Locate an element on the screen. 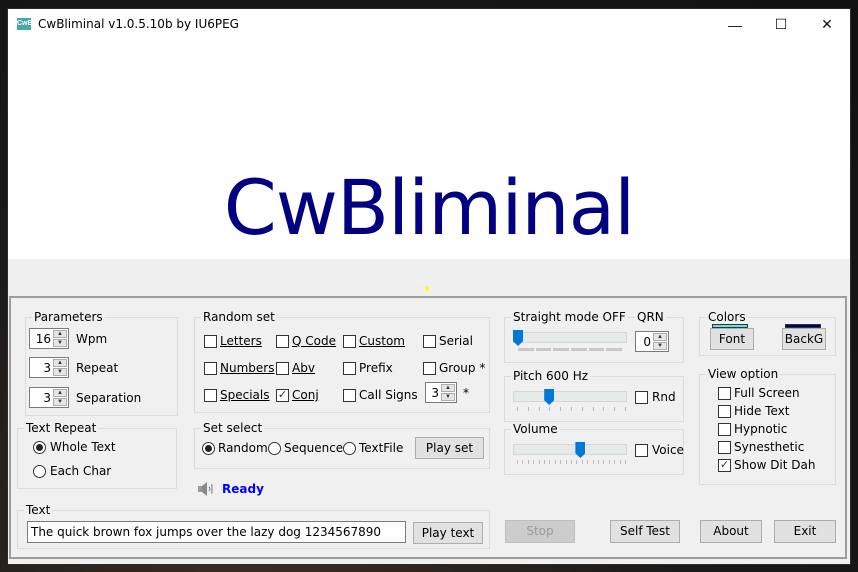  prefix-checkbox is located at coordinates (349, 368).